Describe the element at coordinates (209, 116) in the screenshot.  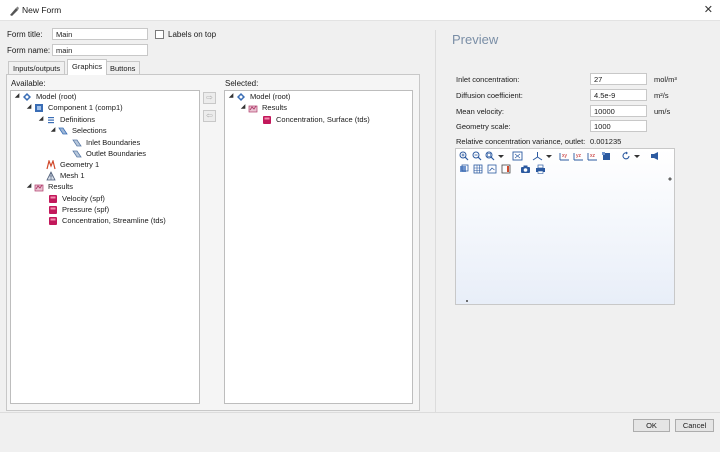
I see `remove-from-selected-button: ⇦` at that location.